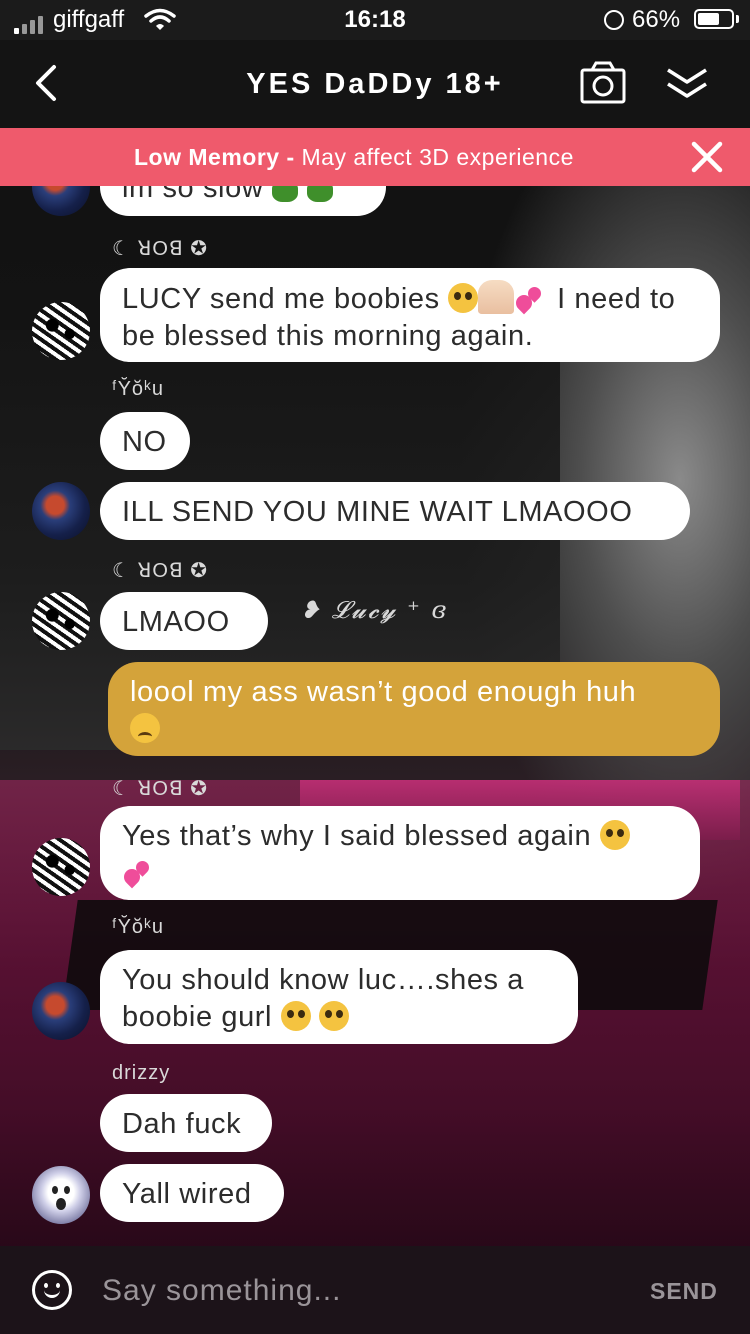 The height and width of the screenshot is (1334, 750). I want to click on chat-bubble: Yall wired, so click(192, 1193).